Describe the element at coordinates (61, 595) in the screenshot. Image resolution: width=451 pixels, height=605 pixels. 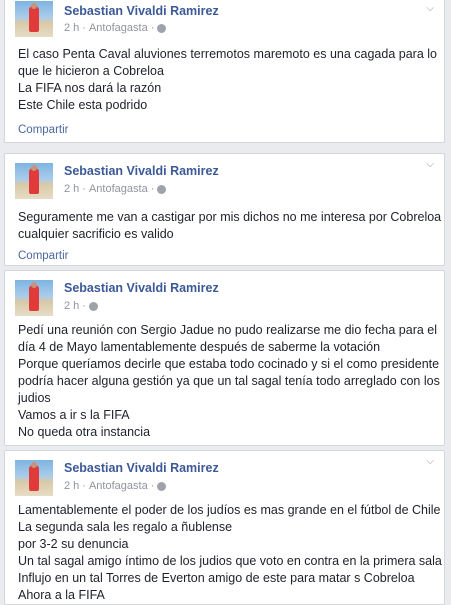
I see `post-line: Ahora a la FIFA` at that location.